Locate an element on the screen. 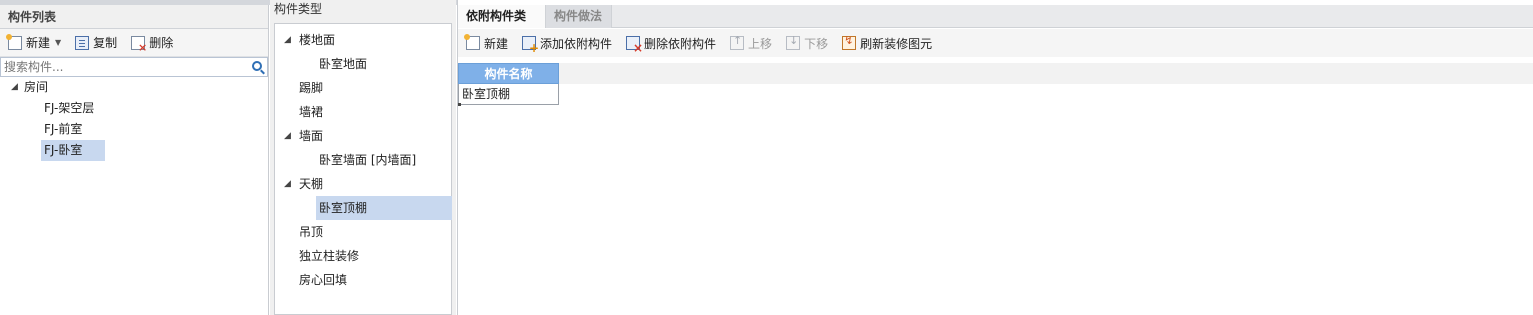 This screenshot has height=315, width=1533. type-node-ceiling: ◢ 天棚 is located at coordinates (363, 184).